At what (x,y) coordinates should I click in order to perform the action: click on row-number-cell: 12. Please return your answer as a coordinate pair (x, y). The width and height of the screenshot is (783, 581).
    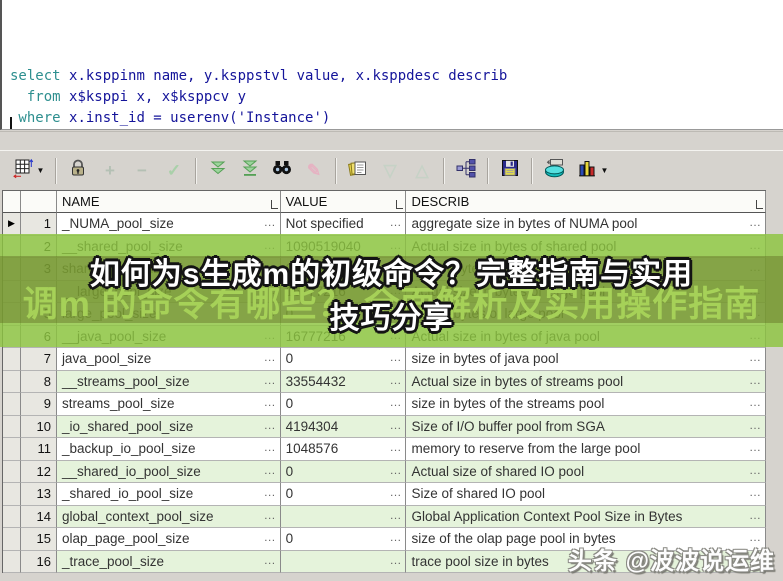
    Looking at the image, I should click on (38, 471).